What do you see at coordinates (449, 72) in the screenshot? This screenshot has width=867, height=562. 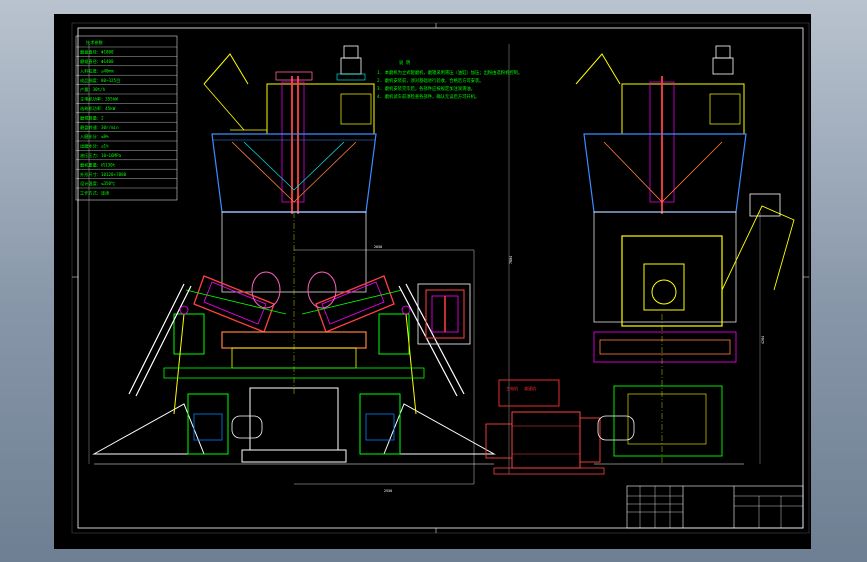 I see `note-1: 1. 本磨机为立式辊磨机，磨辊采用液压（油缸）加压；出粉由选粉机控制。` at bounding box center [449, 72].